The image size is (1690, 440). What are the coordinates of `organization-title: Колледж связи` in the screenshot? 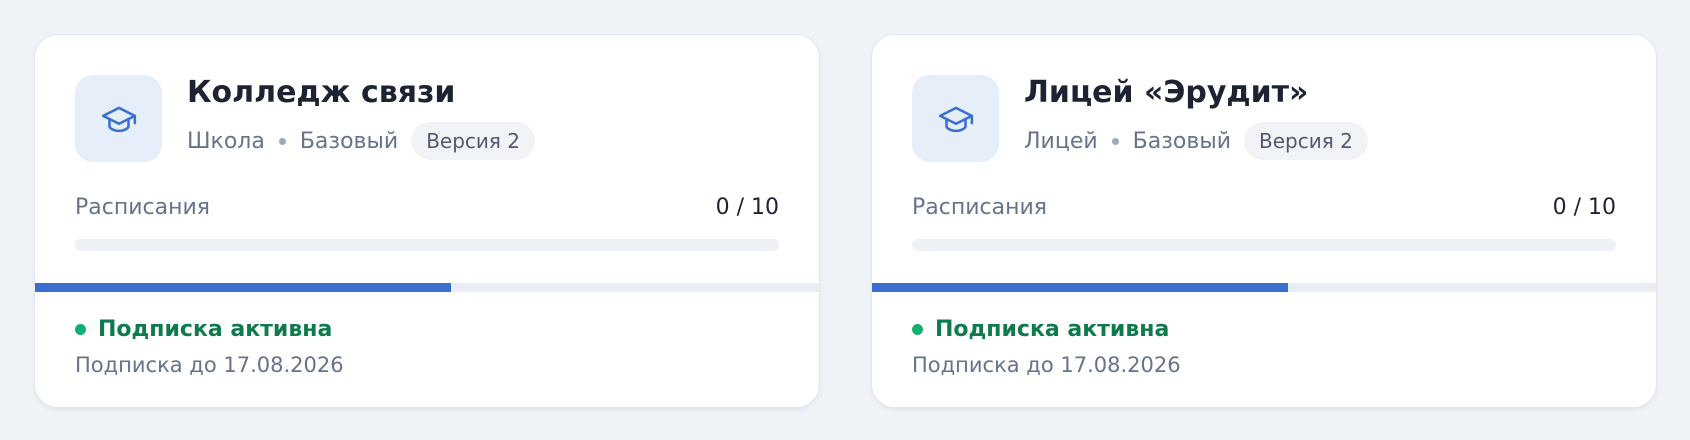 It's located at (321, 92).